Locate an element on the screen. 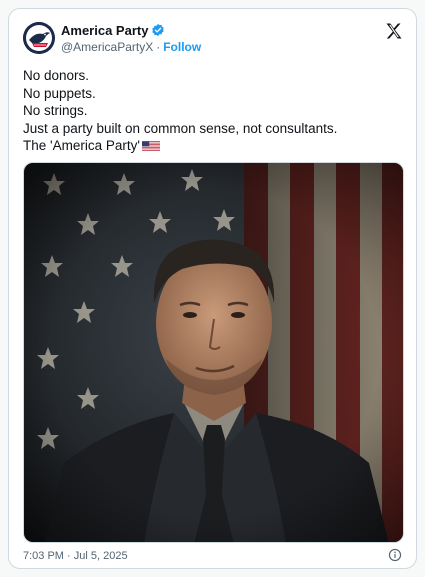 Image resolution: width=425 pixels, height=577 pixels. tweet-line: No puppets. is located at coordinates (59, 93).